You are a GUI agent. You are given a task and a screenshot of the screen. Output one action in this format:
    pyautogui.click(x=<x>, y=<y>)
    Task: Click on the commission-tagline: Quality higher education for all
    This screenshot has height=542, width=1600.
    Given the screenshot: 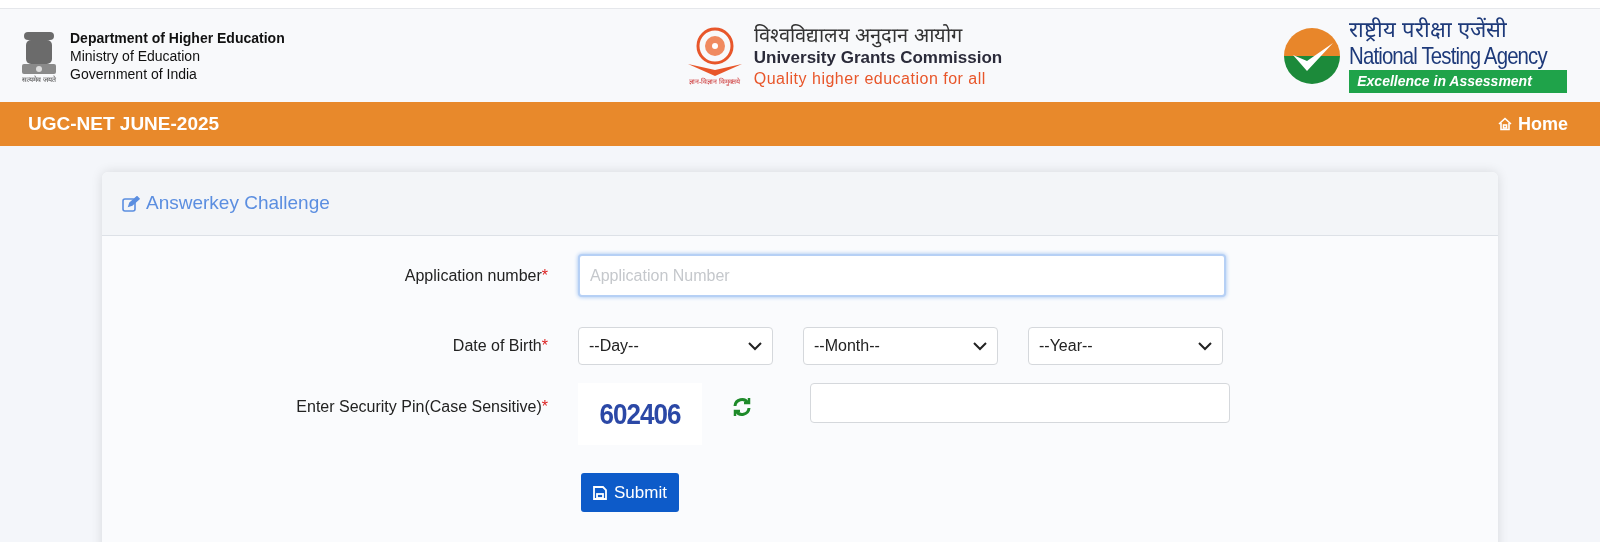 What is the action you would take?
    pyautogui.click(x=870, y=78)
    